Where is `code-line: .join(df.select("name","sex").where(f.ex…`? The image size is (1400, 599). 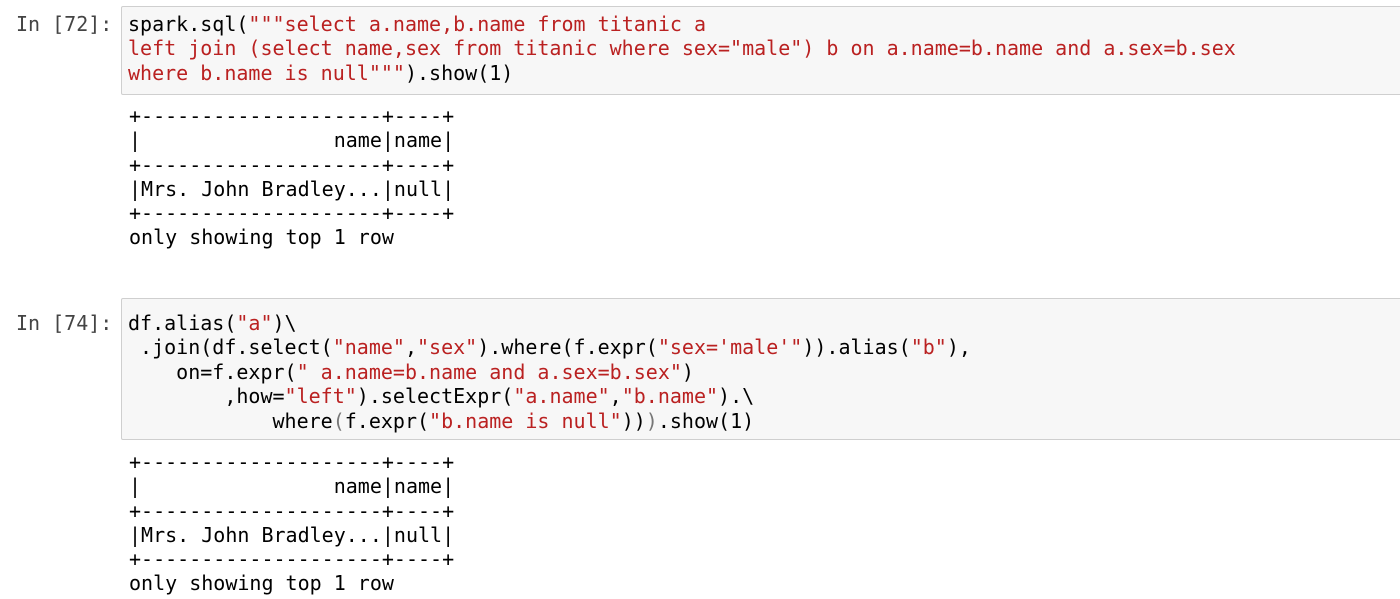 code-line: .join(df.select("name","sex").where(f.ex… is located at coordinates (549, 347).